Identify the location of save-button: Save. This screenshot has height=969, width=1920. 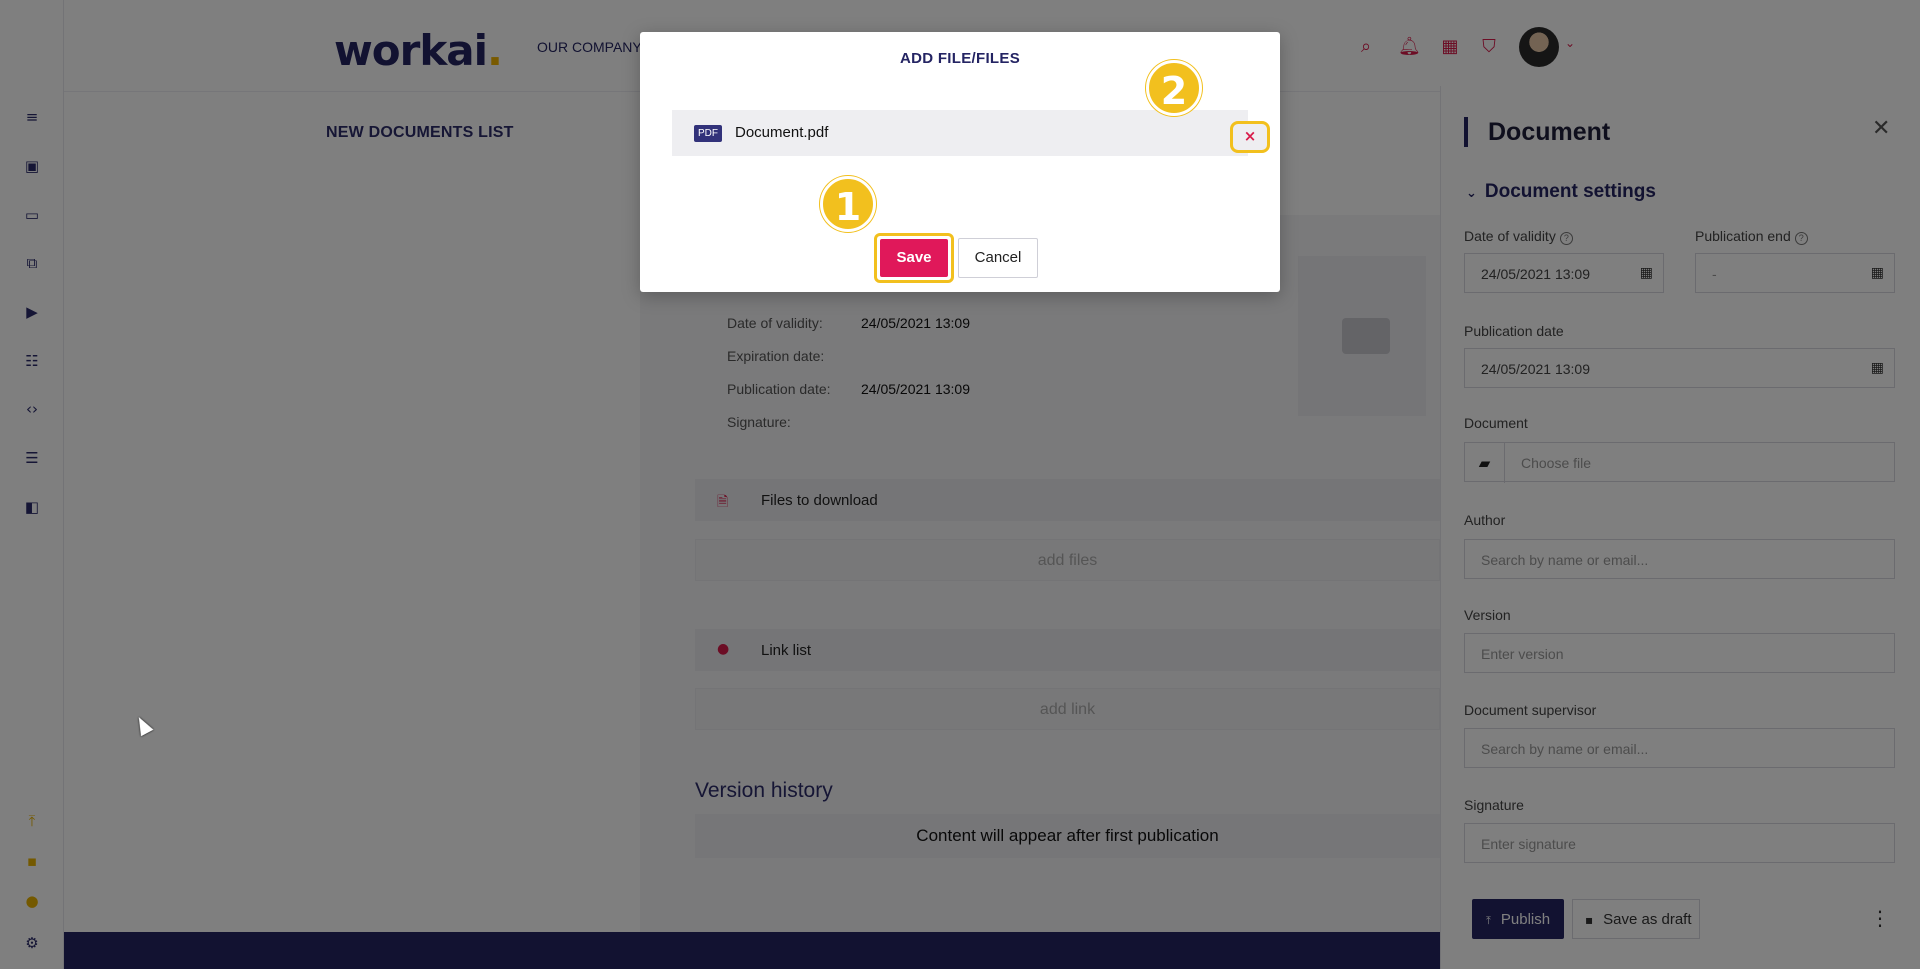
(914, 258).